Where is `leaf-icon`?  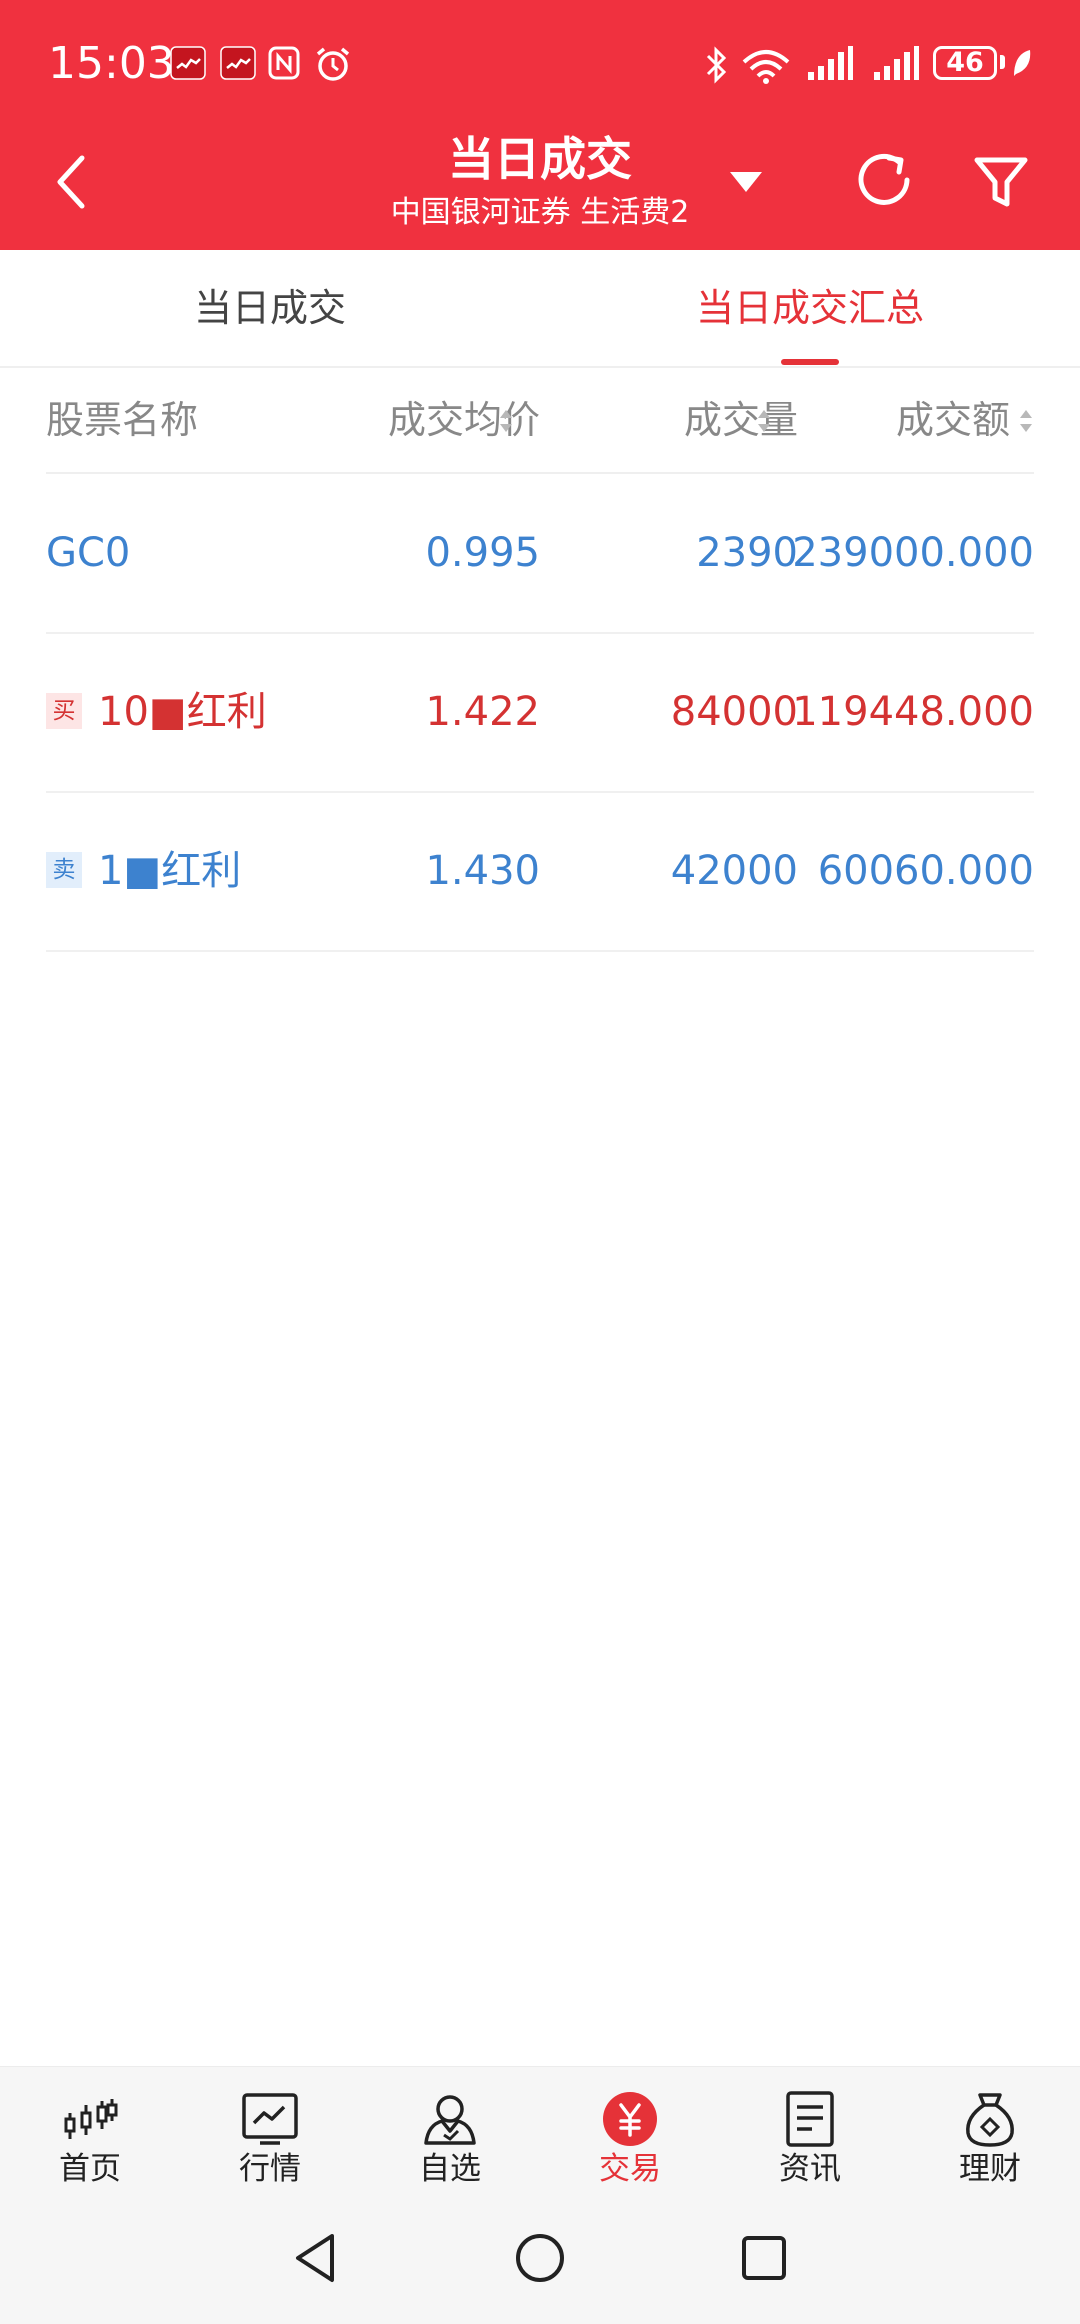 leaf-icon is located at coordinates (1022, 63).